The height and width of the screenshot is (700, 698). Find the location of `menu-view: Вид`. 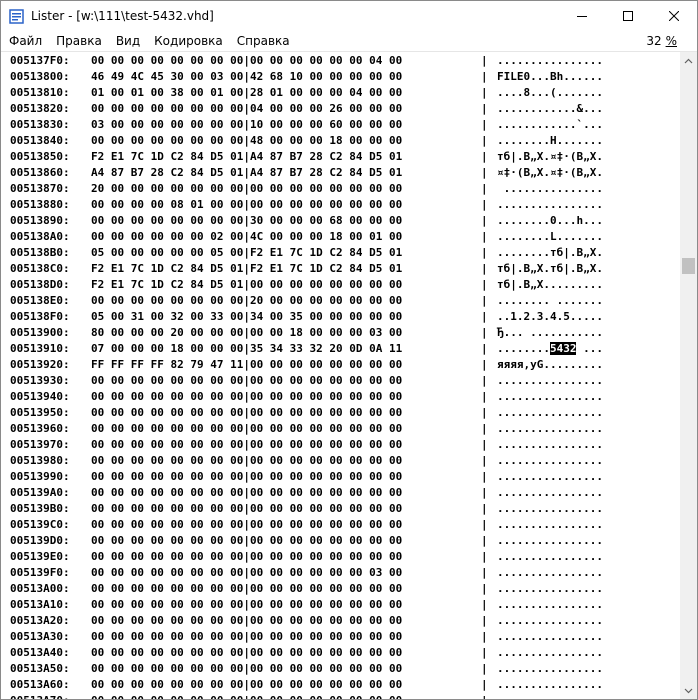

menu-view: Вид is located at coordinates (128, 41).